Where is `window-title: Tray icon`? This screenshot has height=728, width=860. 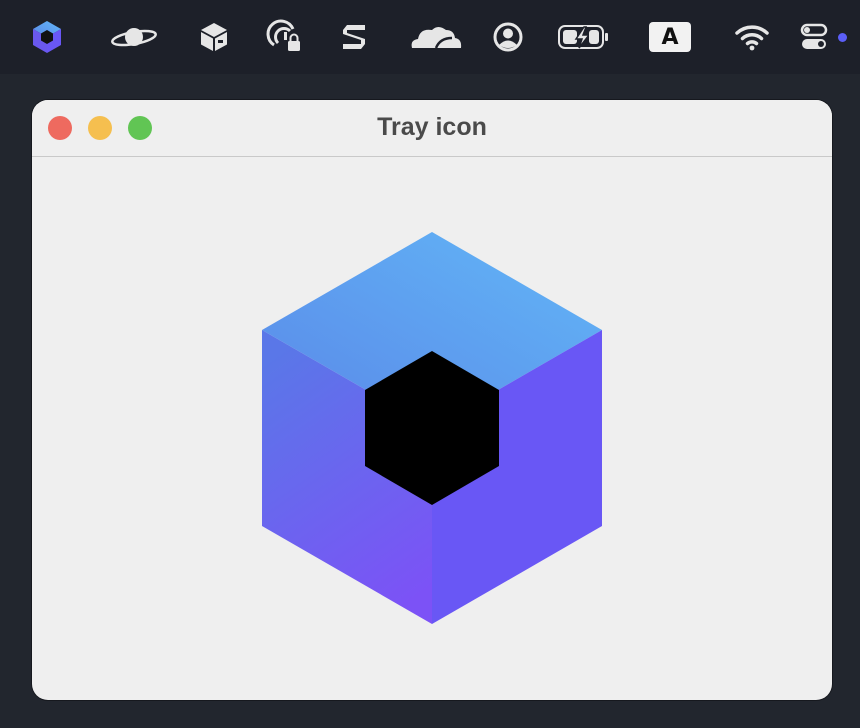 window-title: Tray icon is located at coordinates (432, 127).